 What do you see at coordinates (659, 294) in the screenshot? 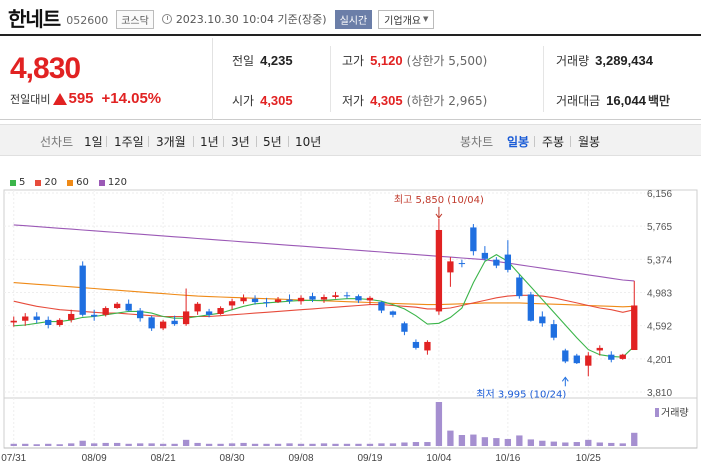
I see `y-tick-label: 4,983` at bounding box center [659, 294].